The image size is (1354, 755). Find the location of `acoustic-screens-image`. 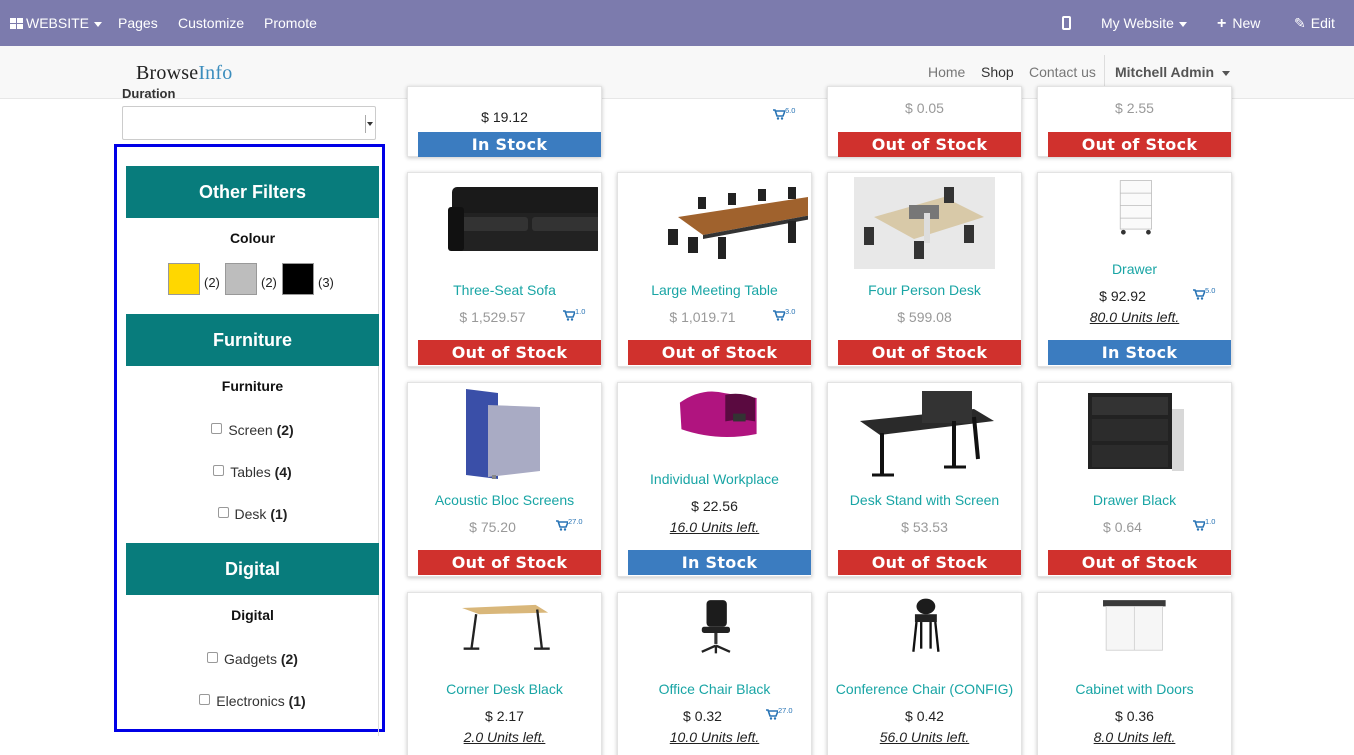

acoustic-screens-image is located at coordinates (503, 434).